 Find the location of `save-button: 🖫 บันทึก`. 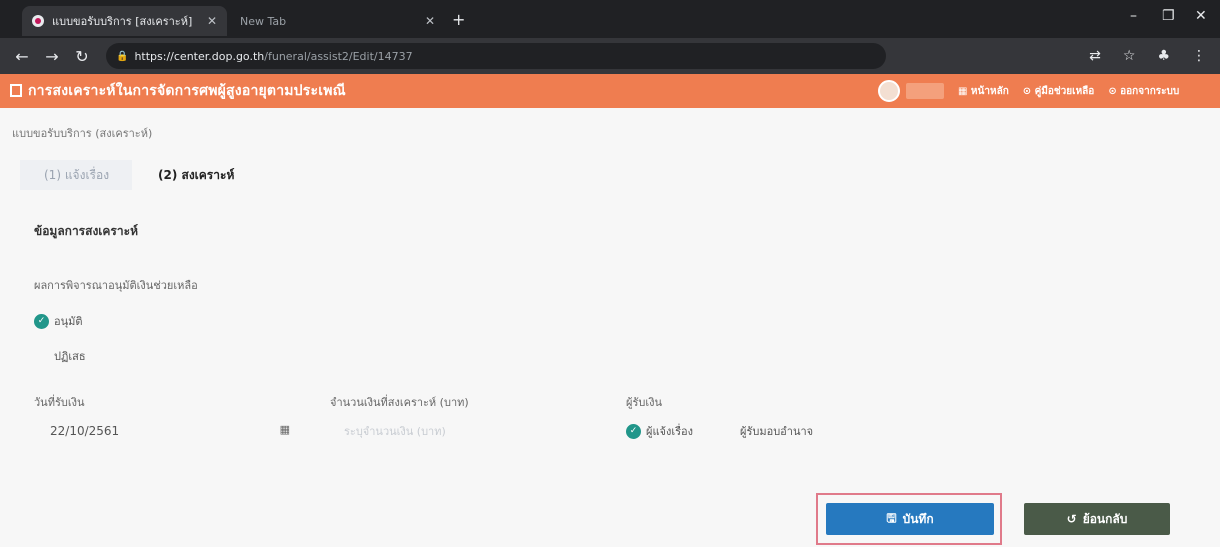

save-button: 🖫 บันทึก is located at coordinates (910, 519).